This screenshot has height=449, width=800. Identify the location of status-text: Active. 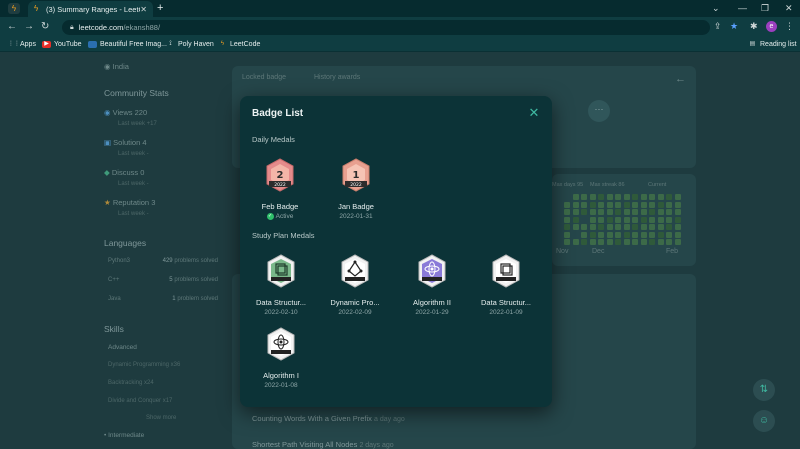
(284, 216).